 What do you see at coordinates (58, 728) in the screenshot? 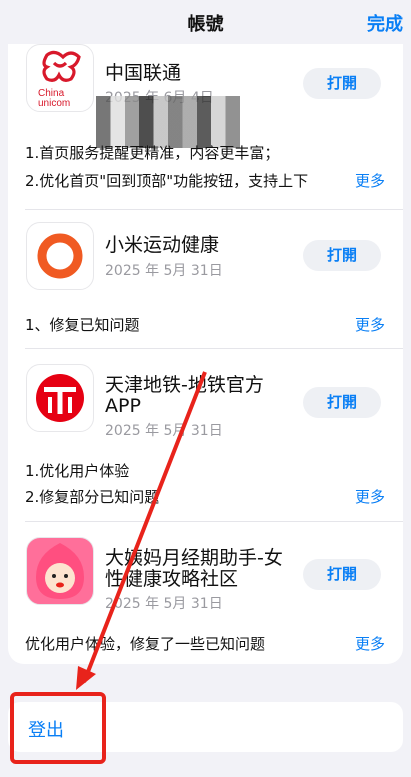
I see `annotation-highlight-box` at bounding box center [58, 728].